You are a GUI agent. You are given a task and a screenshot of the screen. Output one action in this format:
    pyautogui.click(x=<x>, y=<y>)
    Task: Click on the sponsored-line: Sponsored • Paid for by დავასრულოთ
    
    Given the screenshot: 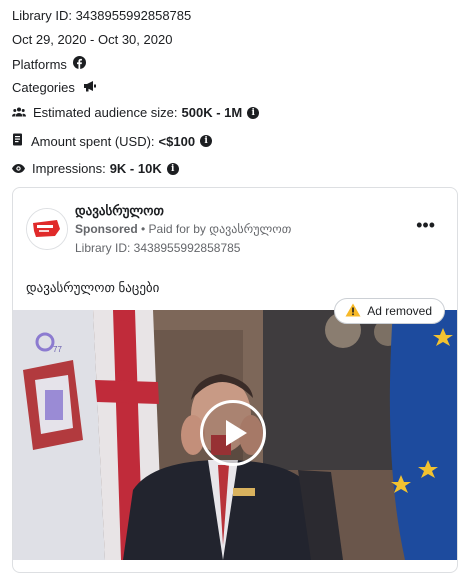 What is the action you would take?
    pyautogui.click(x=183, y=229)
    